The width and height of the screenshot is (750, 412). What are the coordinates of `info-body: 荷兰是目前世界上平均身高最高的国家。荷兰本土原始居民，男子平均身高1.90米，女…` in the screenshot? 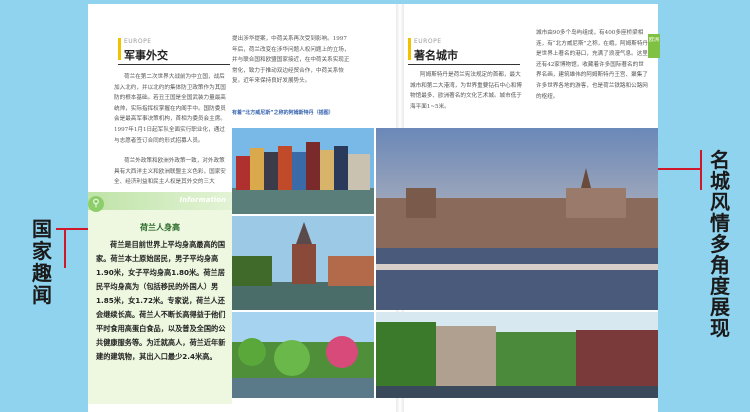 It's located at (161, 300).